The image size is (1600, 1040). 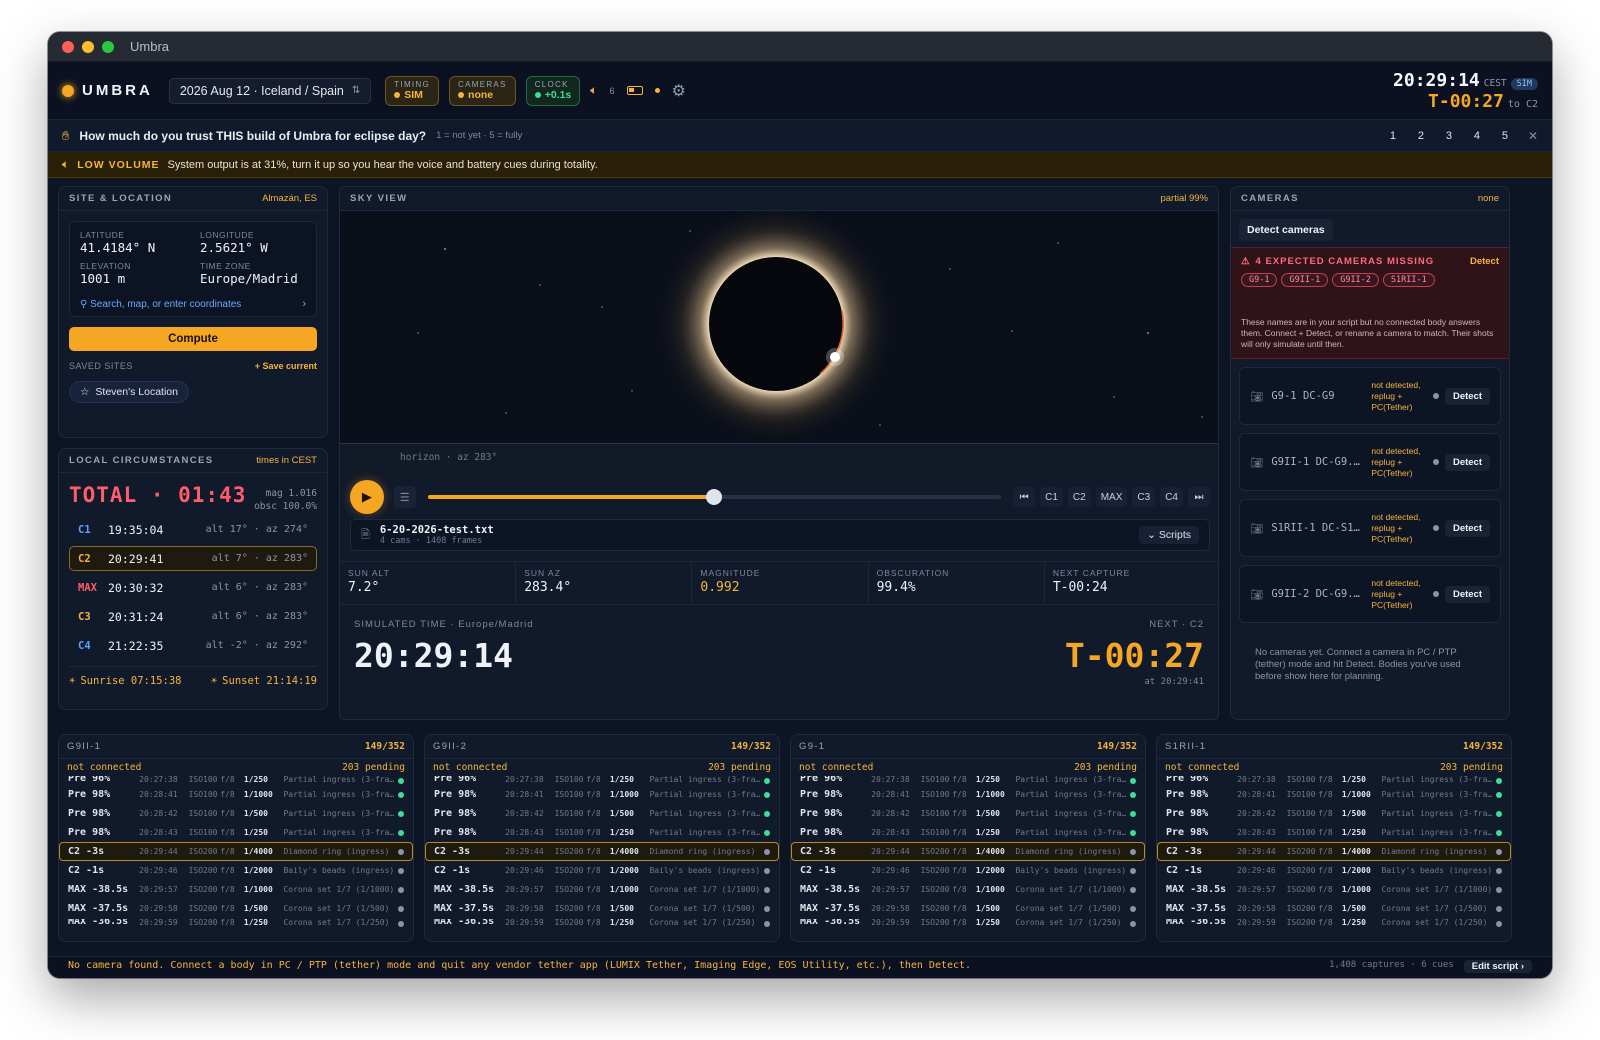 I want to click on missing-camera-tag: G9II-1, so click(x=1305, y=280).